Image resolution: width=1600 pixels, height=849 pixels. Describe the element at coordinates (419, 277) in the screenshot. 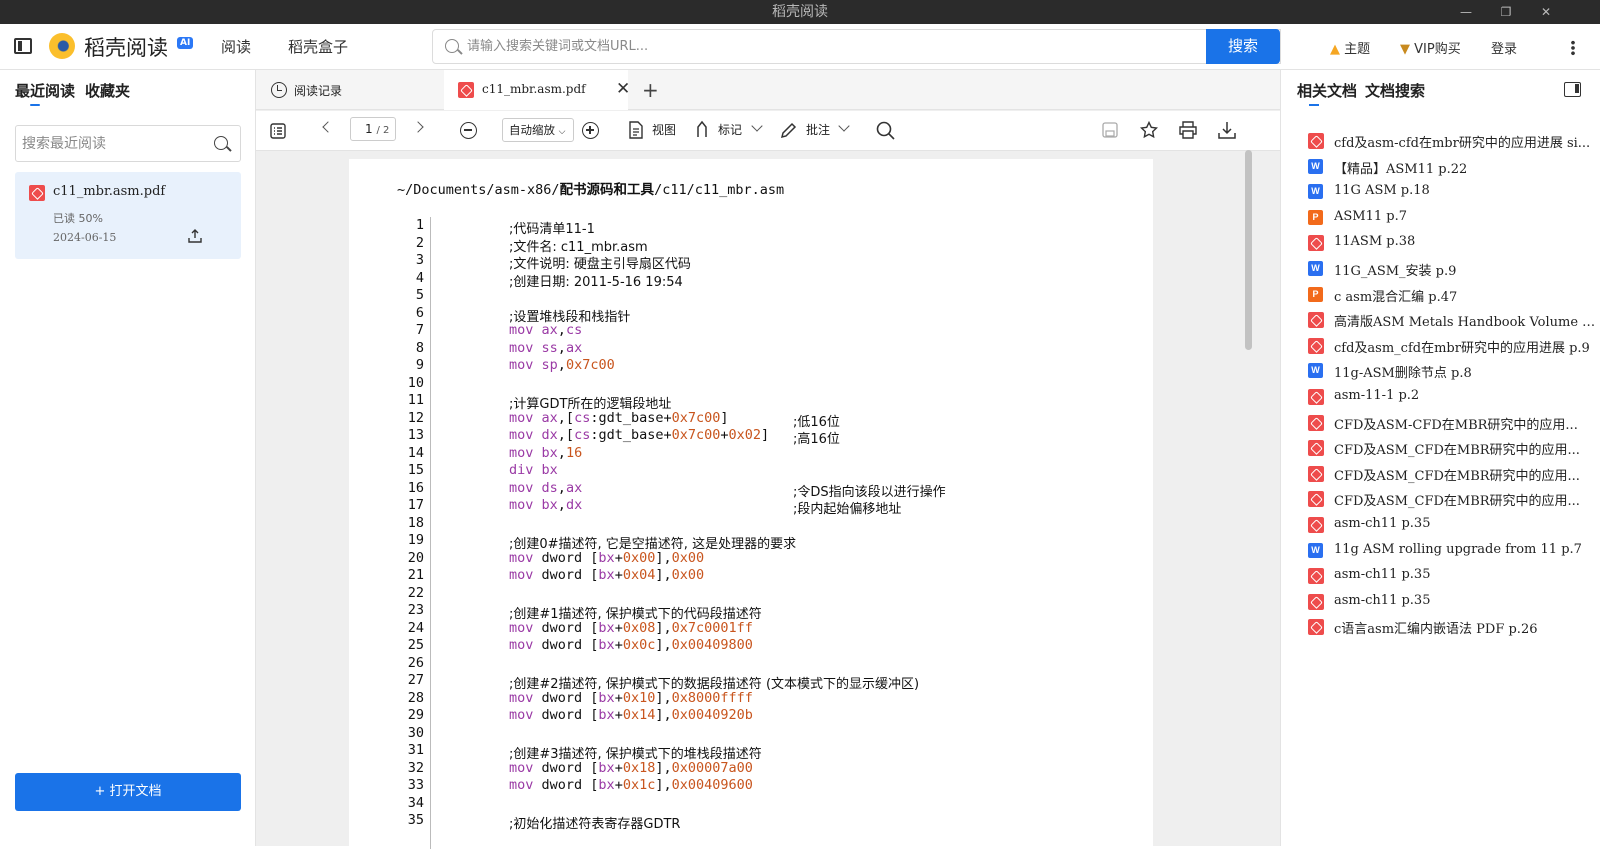

I see `line-number: 4` at that location.